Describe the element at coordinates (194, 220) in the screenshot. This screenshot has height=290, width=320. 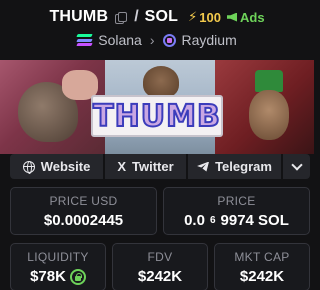
I see `price-native-prefix: 0.0` at that location.